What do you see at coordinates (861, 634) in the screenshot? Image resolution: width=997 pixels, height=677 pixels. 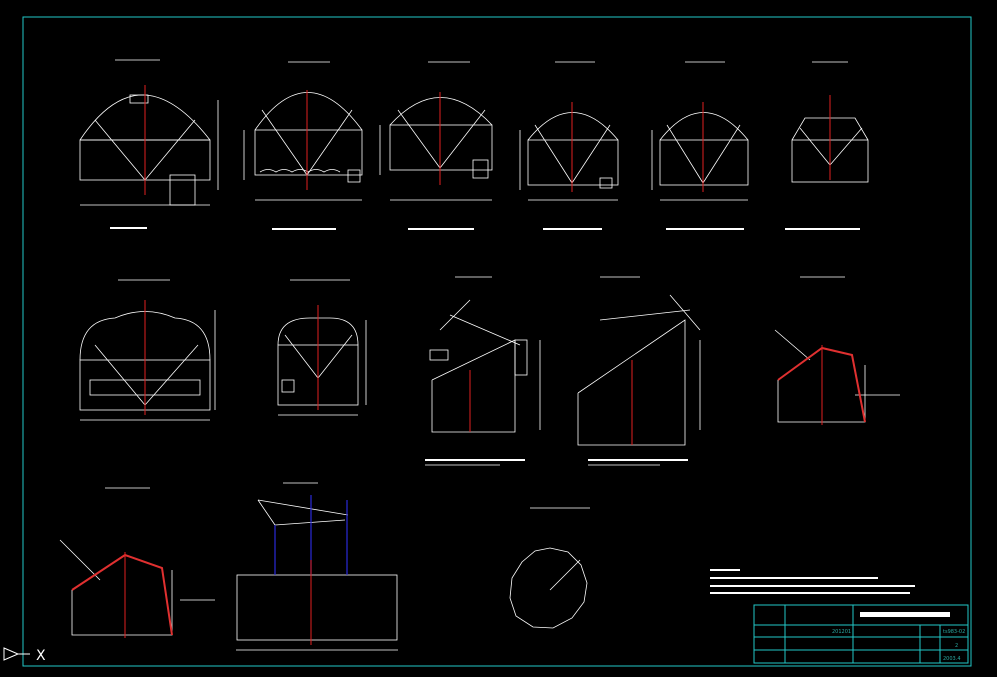 I see `title-block: ts983-02 201201 2 2003.4` at bounding box center [861, 634].